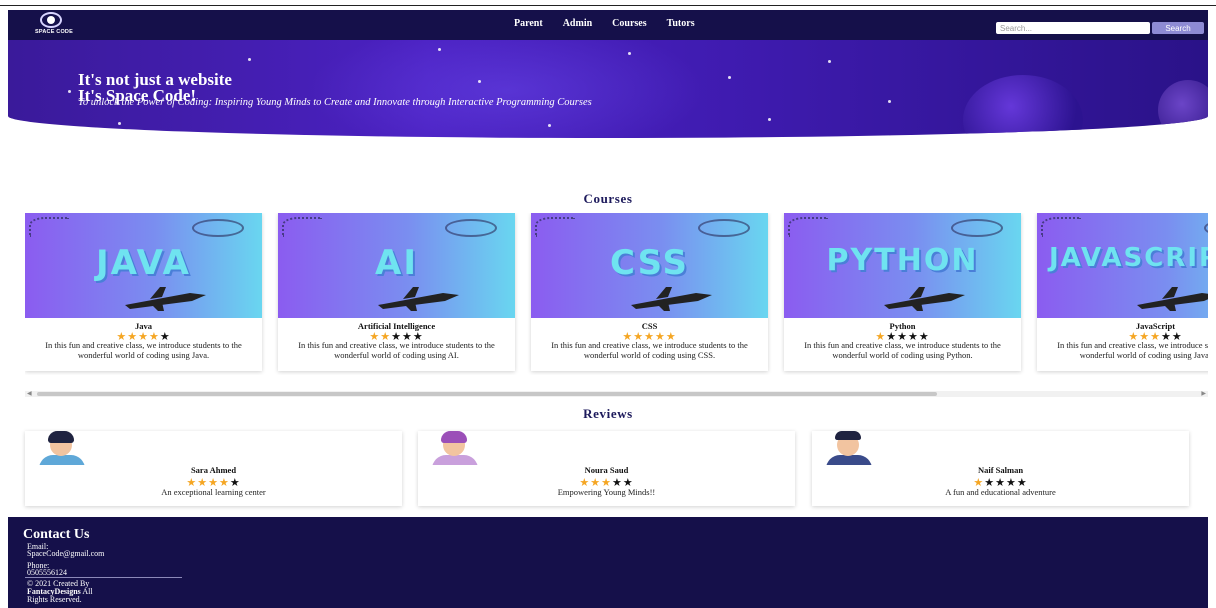 The image size is (1216, 608). I want to click on hero-glow, so click(508, 89).